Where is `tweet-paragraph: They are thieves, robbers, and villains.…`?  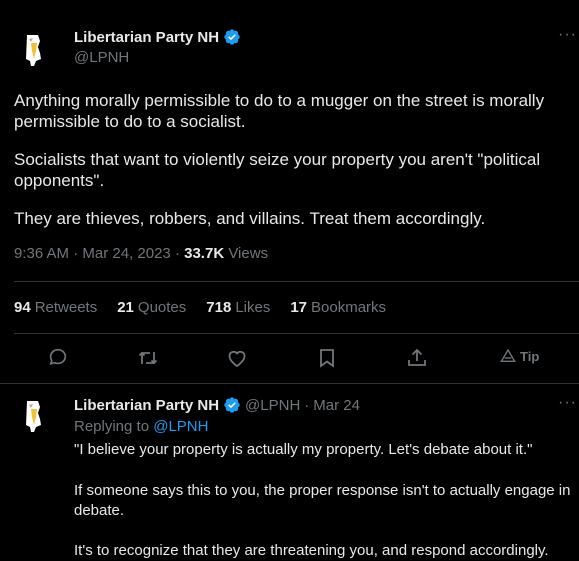 tweet-paragraph: They are thieves, robbers, and villains.… is located at coordinates (250, 218).